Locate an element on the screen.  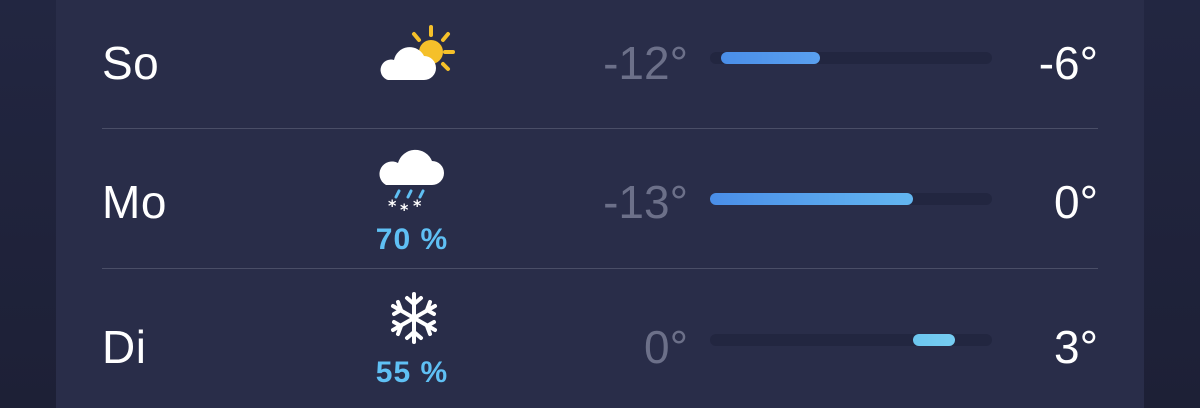
high-temperature: 3° is located at coordinates (1076, 347).